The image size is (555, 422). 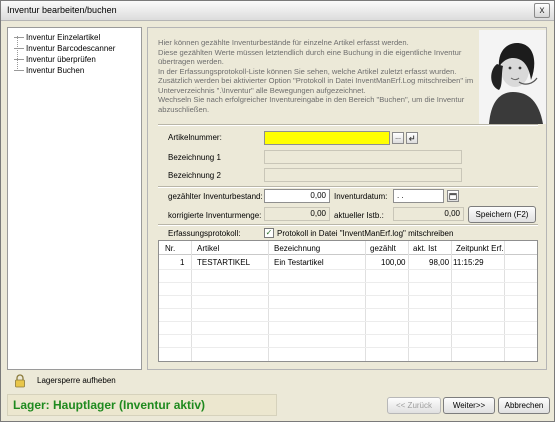 I want to click on protocol-checkbox: ✓, so click(x=269, y=233).